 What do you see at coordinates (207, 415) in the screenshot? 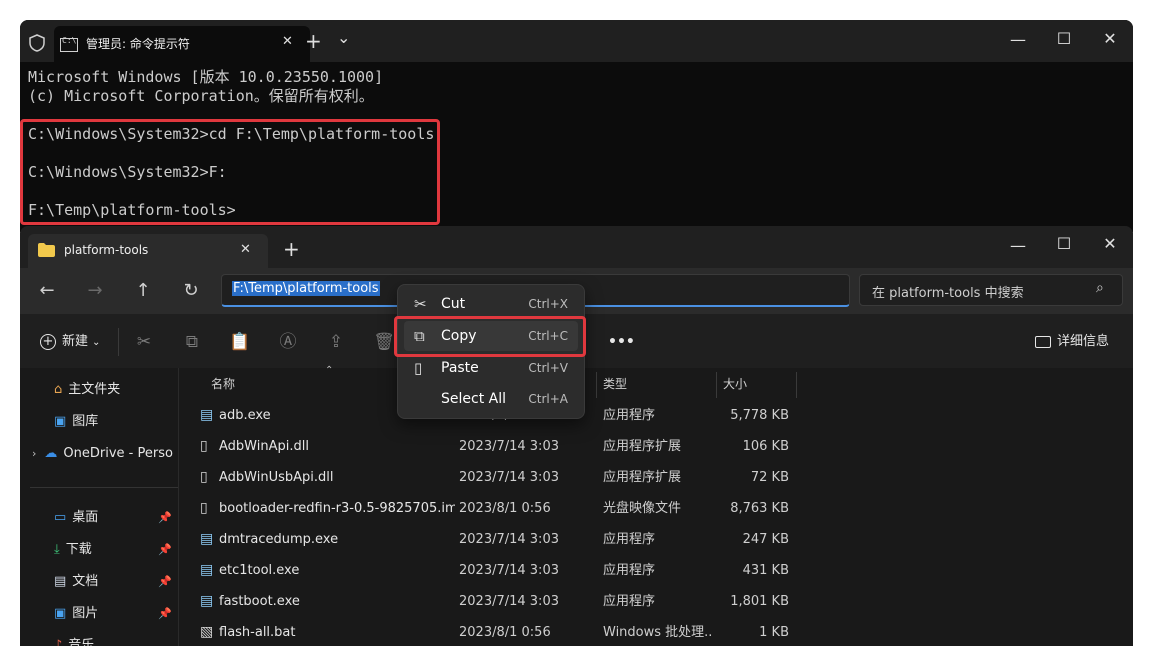
I see `exe-file-icon: ▤` at bounding box center [207, 415].